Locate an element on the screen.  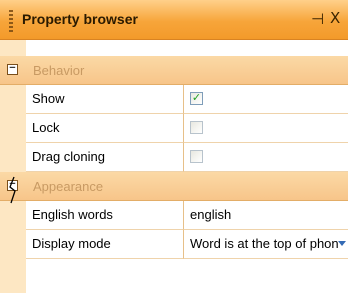
property-row-show: Show ✓ is located at coordinates (174, 99).